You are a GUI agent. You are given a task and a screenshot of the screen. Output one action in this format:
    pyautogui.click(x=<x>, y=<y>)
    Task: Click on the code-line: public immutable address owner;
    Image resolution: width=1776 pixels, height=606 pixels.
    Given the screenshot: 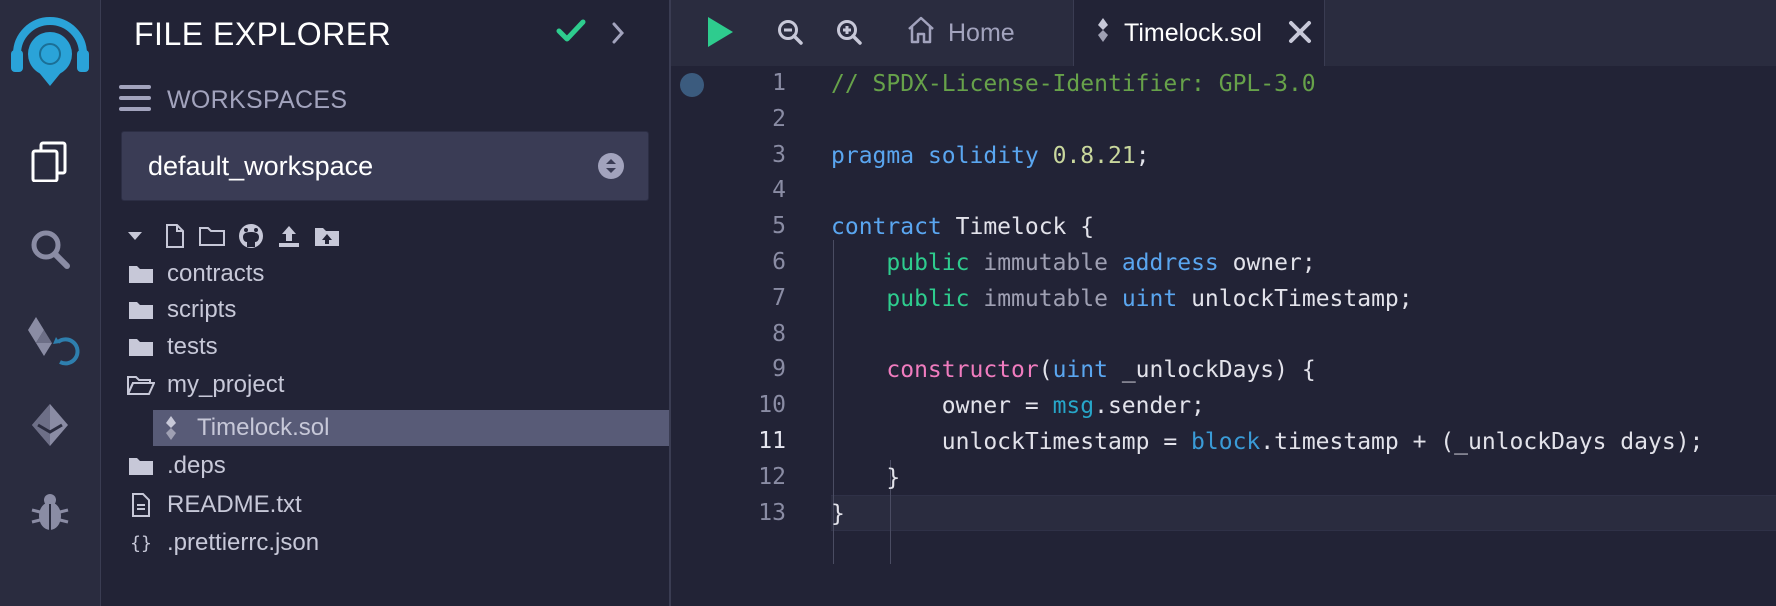 What is the action you would take?
    pyautogui.click(x=1073, y=263)
    